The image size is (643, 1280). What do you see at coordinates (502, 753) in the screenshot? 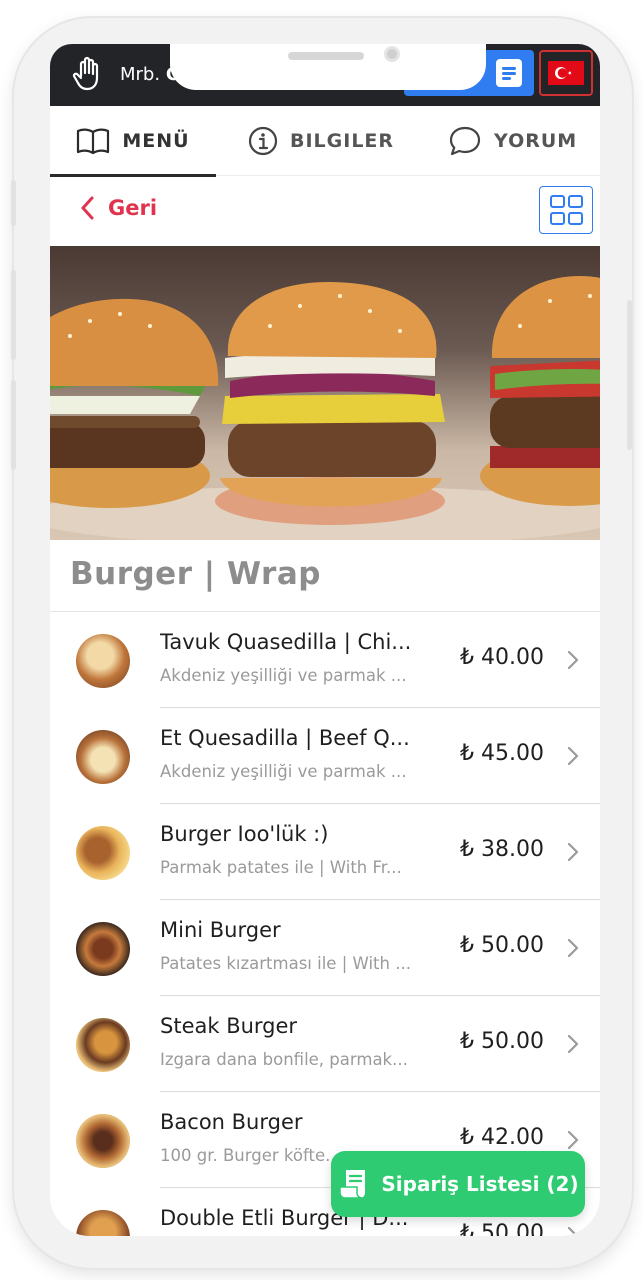
I see `menu-item-price: ₺ 45.00` at bounding box center [502, 753].